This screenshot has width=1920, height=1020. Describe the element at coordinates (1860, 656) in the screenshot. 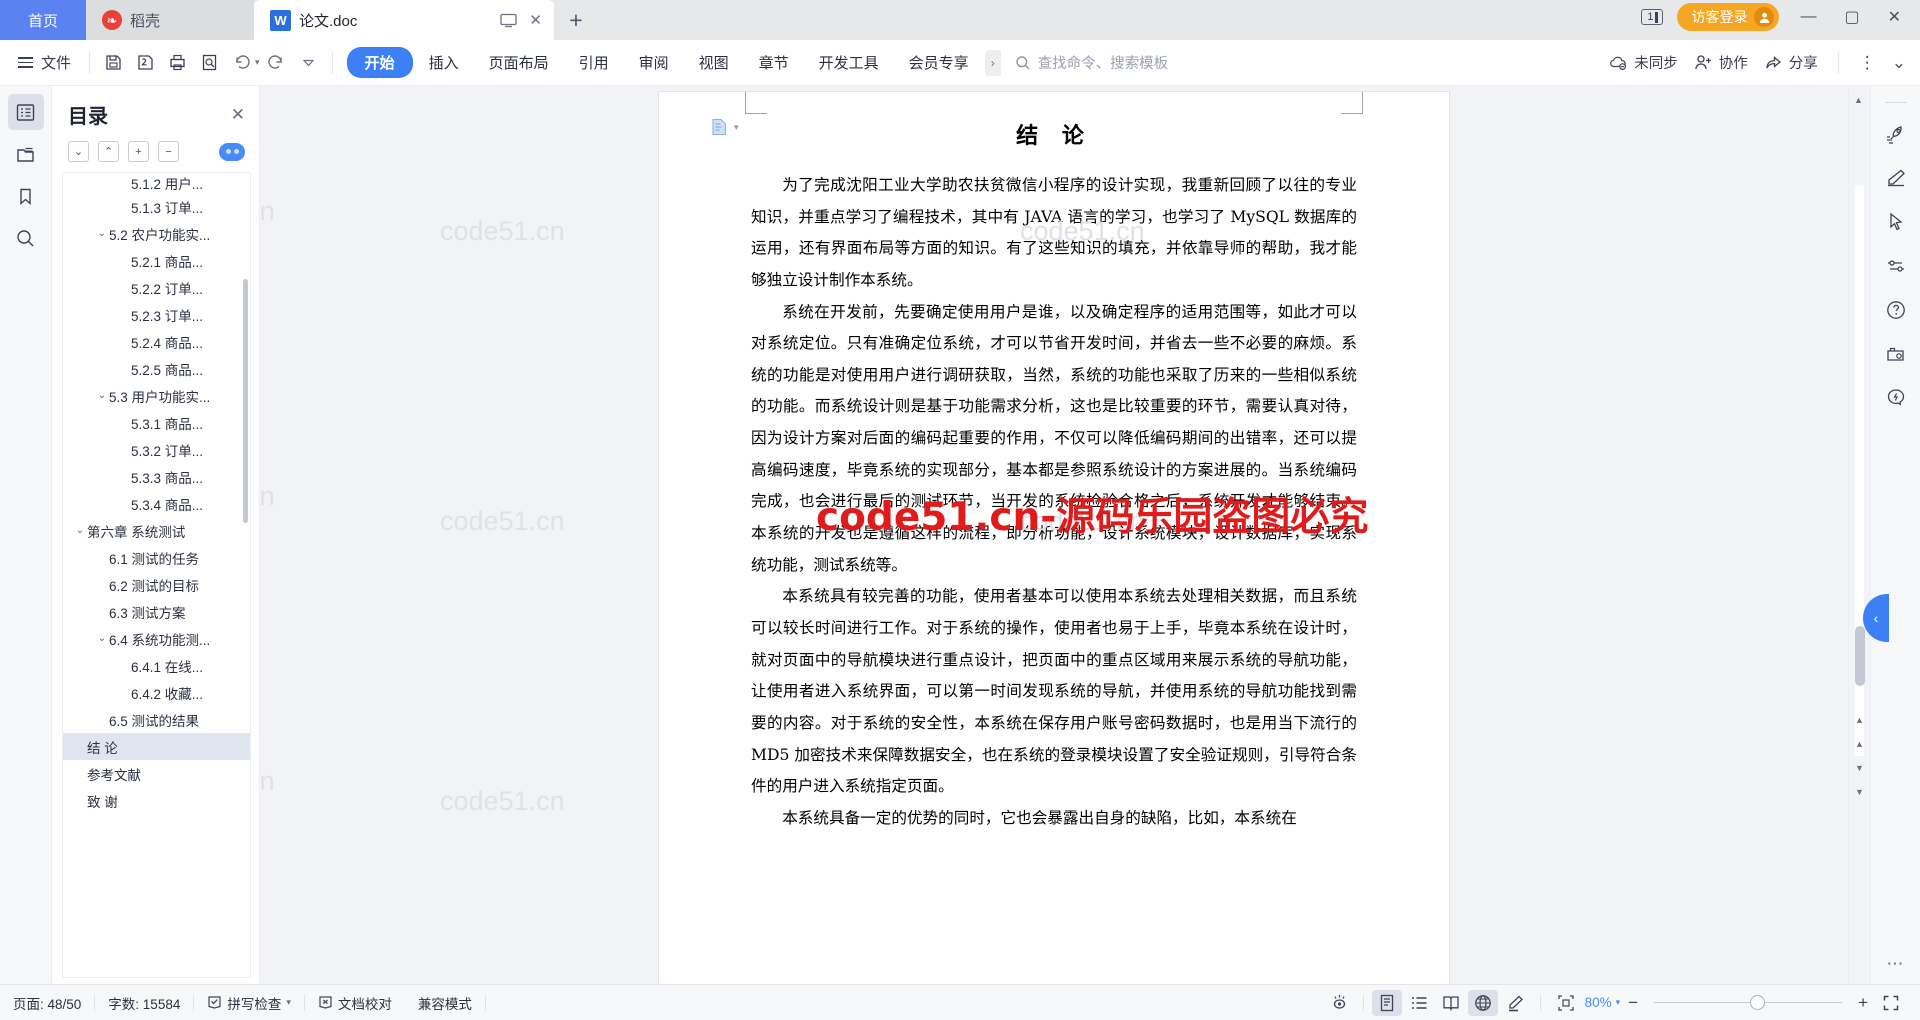

I see `scroll-thumb` at that location.